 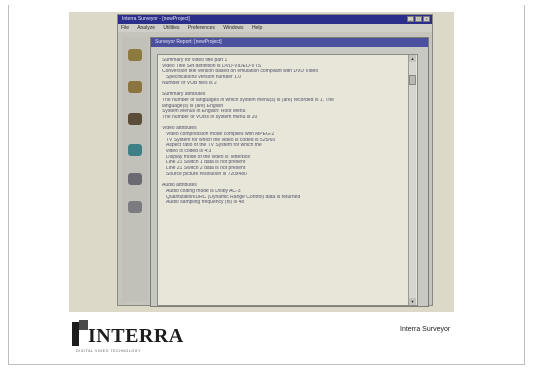 I want to click on folder-icon, so click(x=135, y=55).